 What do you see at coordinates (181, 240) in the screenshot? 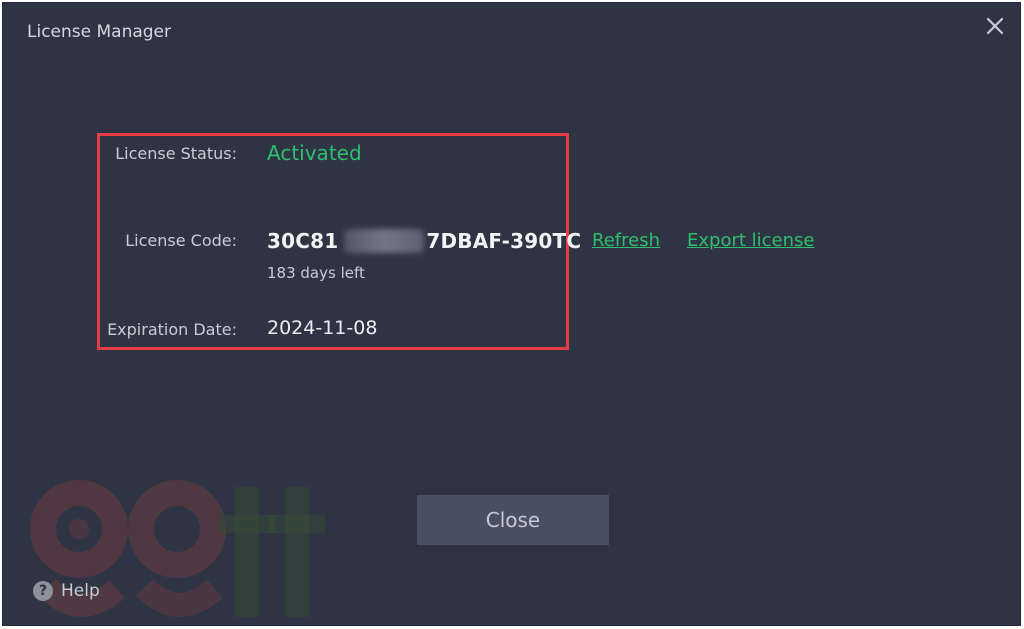
I see `license-code-label: License Code:` at bounding box center [181, 240].